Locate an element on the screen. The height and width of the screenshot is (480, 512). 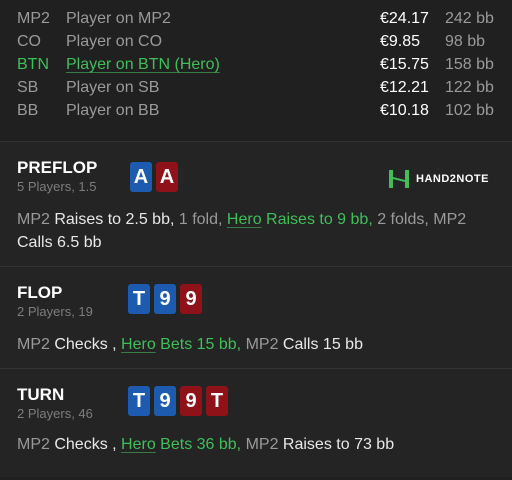
street-subtitle: 5 Players, 1.5 is located at coordinates (57, 186).